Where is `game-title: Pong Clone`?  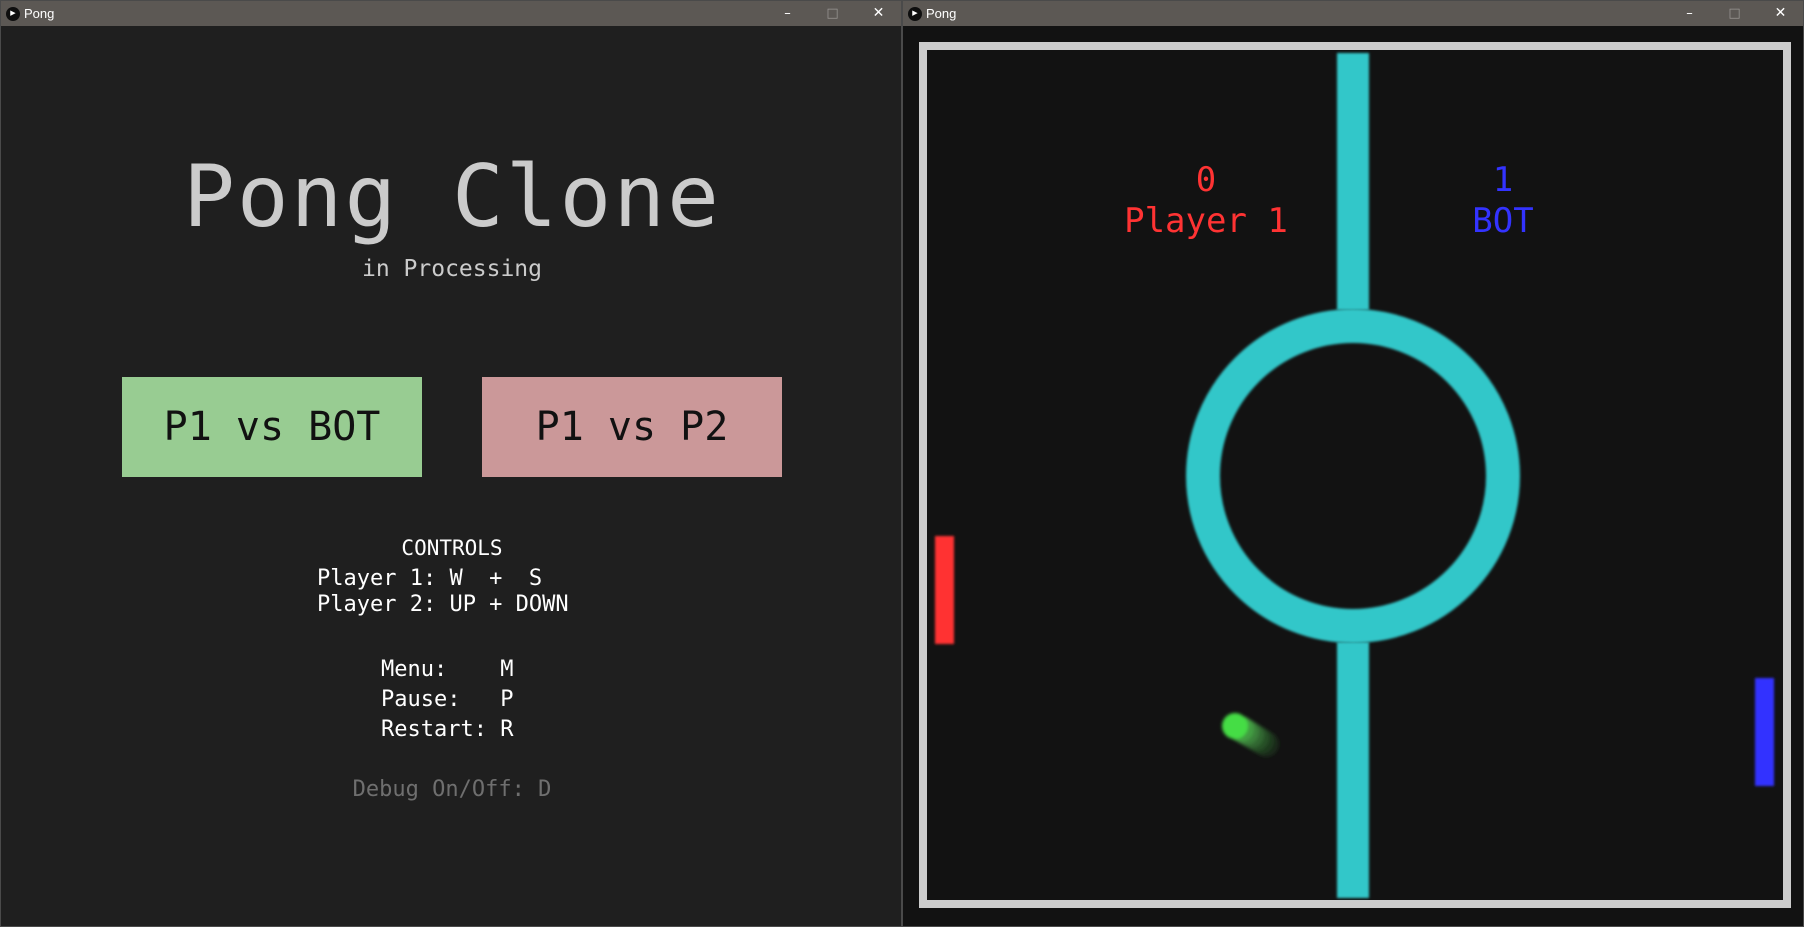 game-title: Pong Clone is located at coordinates (452, 197).